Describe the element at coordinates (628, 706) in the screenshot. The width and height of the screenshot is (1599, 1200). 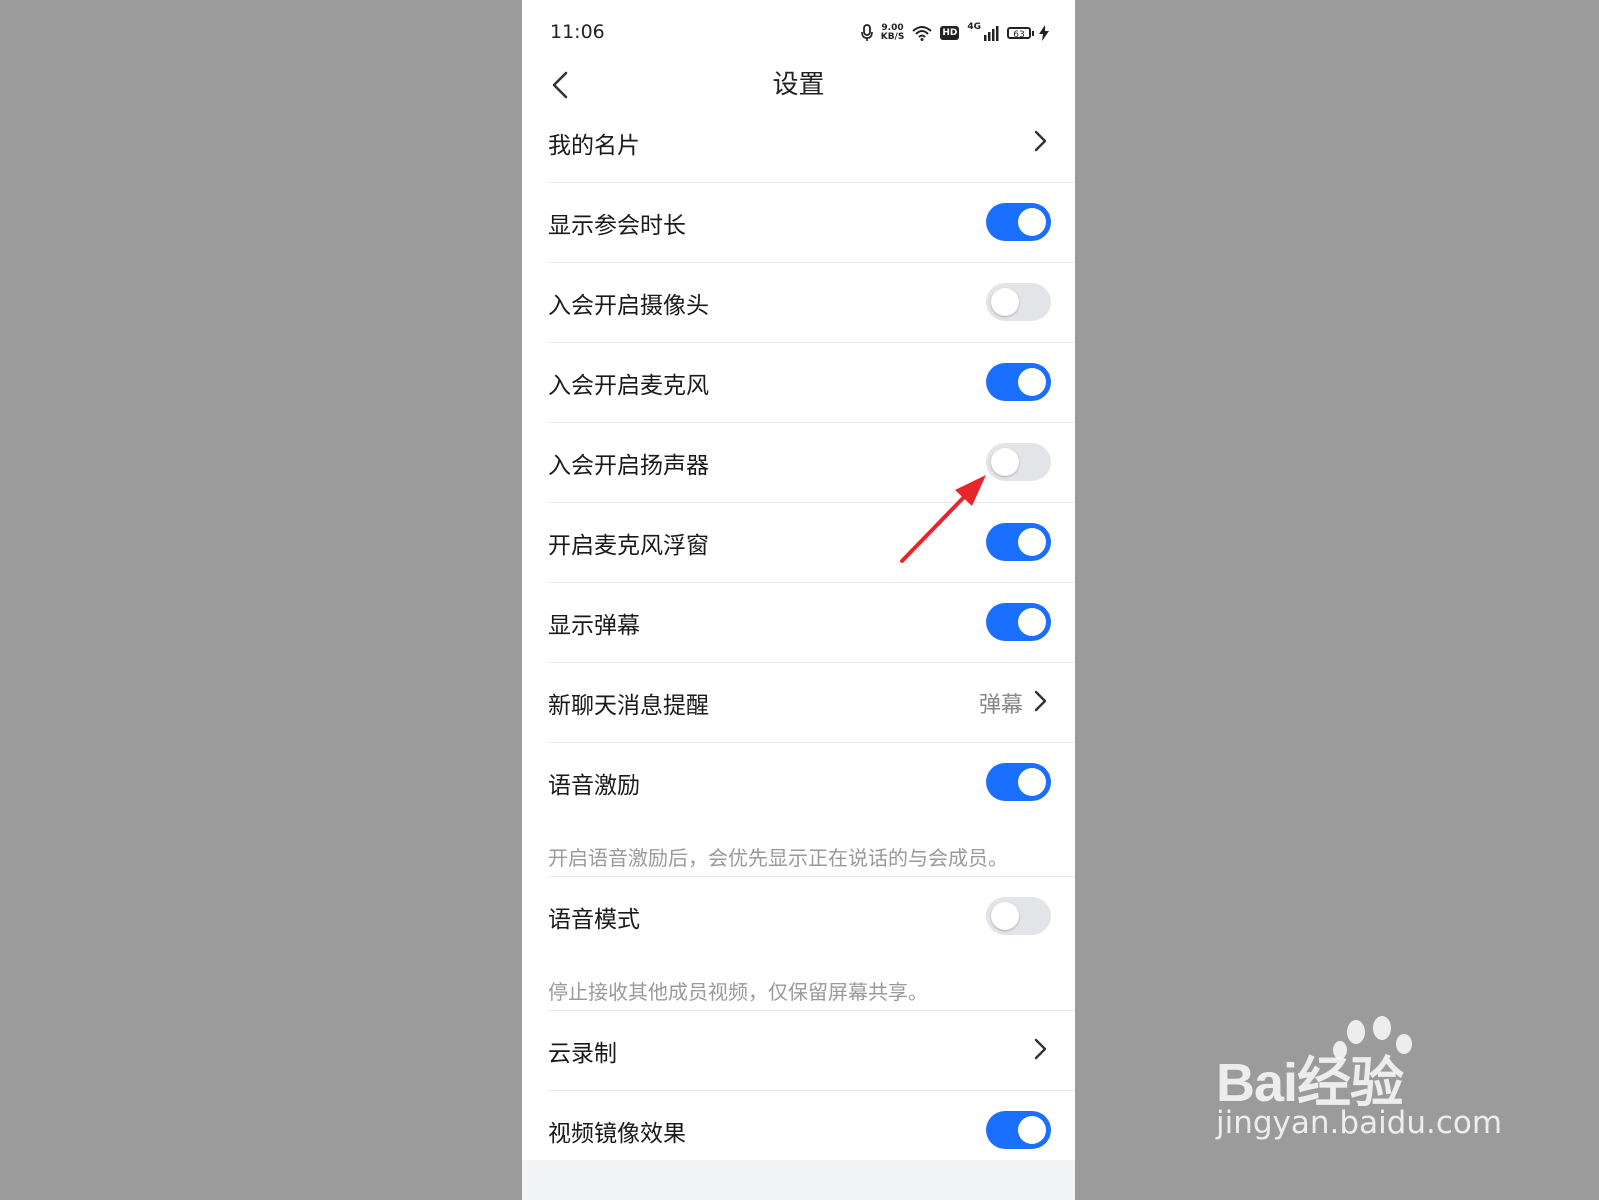
I see `setting-label: 新聊天消息提醒` at that location.